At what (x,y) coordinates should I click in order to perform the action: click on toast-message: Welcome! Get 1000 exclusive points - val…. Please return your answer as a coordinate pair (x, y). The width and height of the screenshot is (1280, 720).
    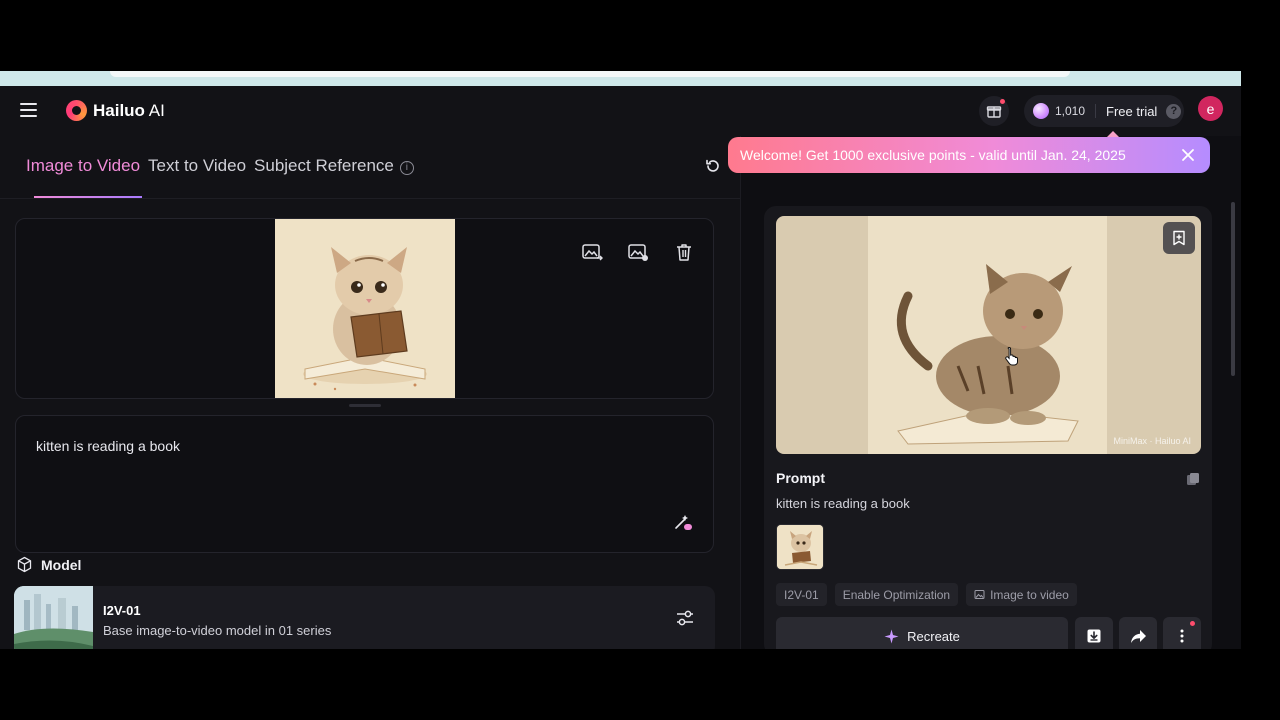
    Looking at the image, I should click on (933, 155).